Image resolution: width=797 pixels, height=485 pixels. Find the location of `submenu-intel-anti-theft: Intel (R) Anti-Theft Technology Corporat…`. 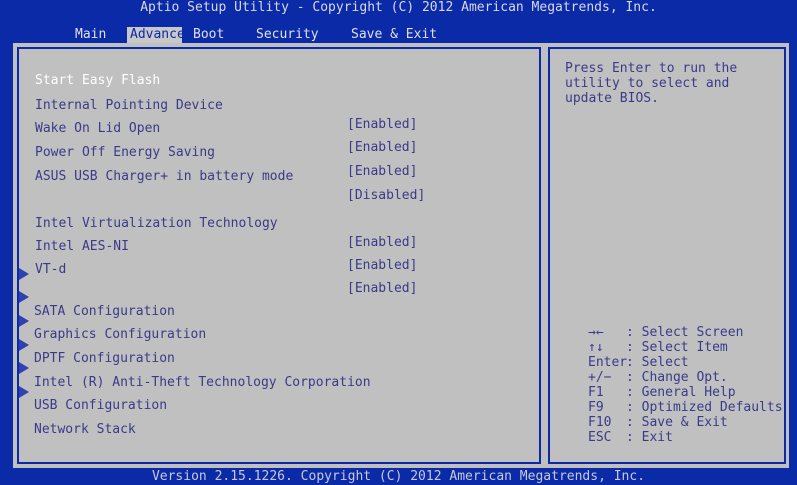

submenu-intel-anti-theft: Intel (R) Anti-Theft Technology Corporat… is located at coordinates (195, 362).